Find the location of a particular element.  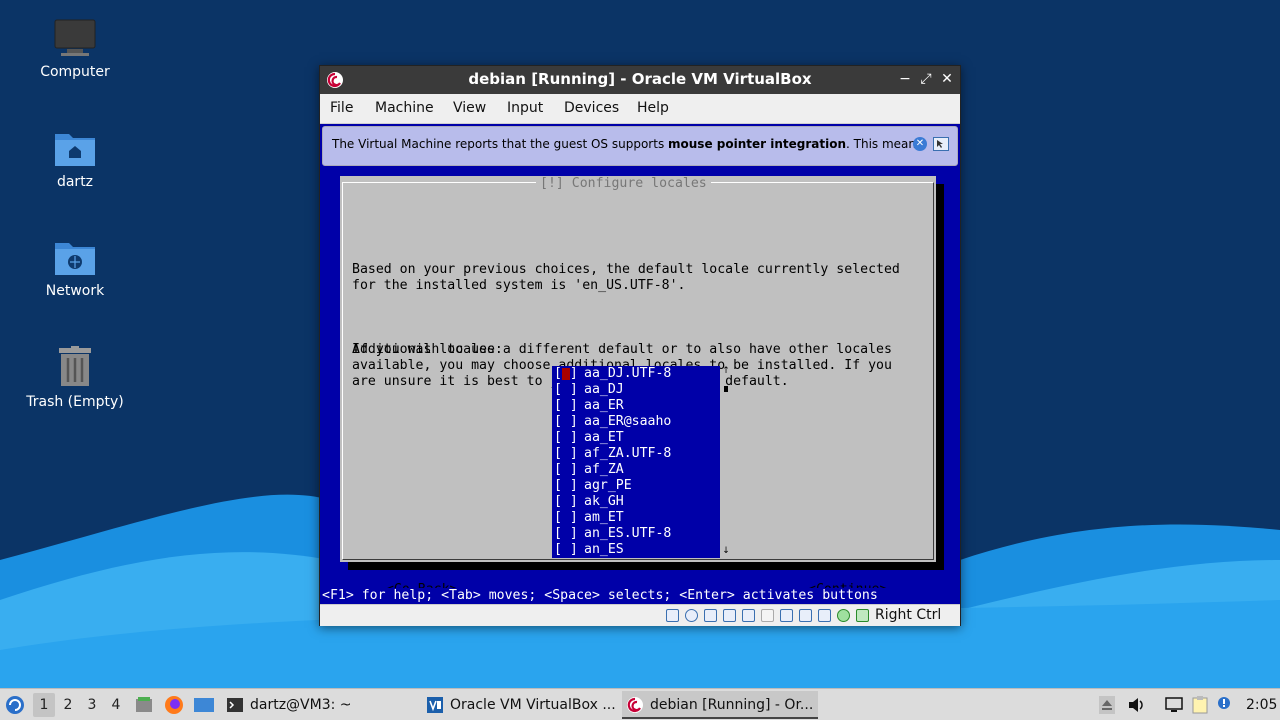

mouse-integration-status-icon is located at coordinates (862, 615).